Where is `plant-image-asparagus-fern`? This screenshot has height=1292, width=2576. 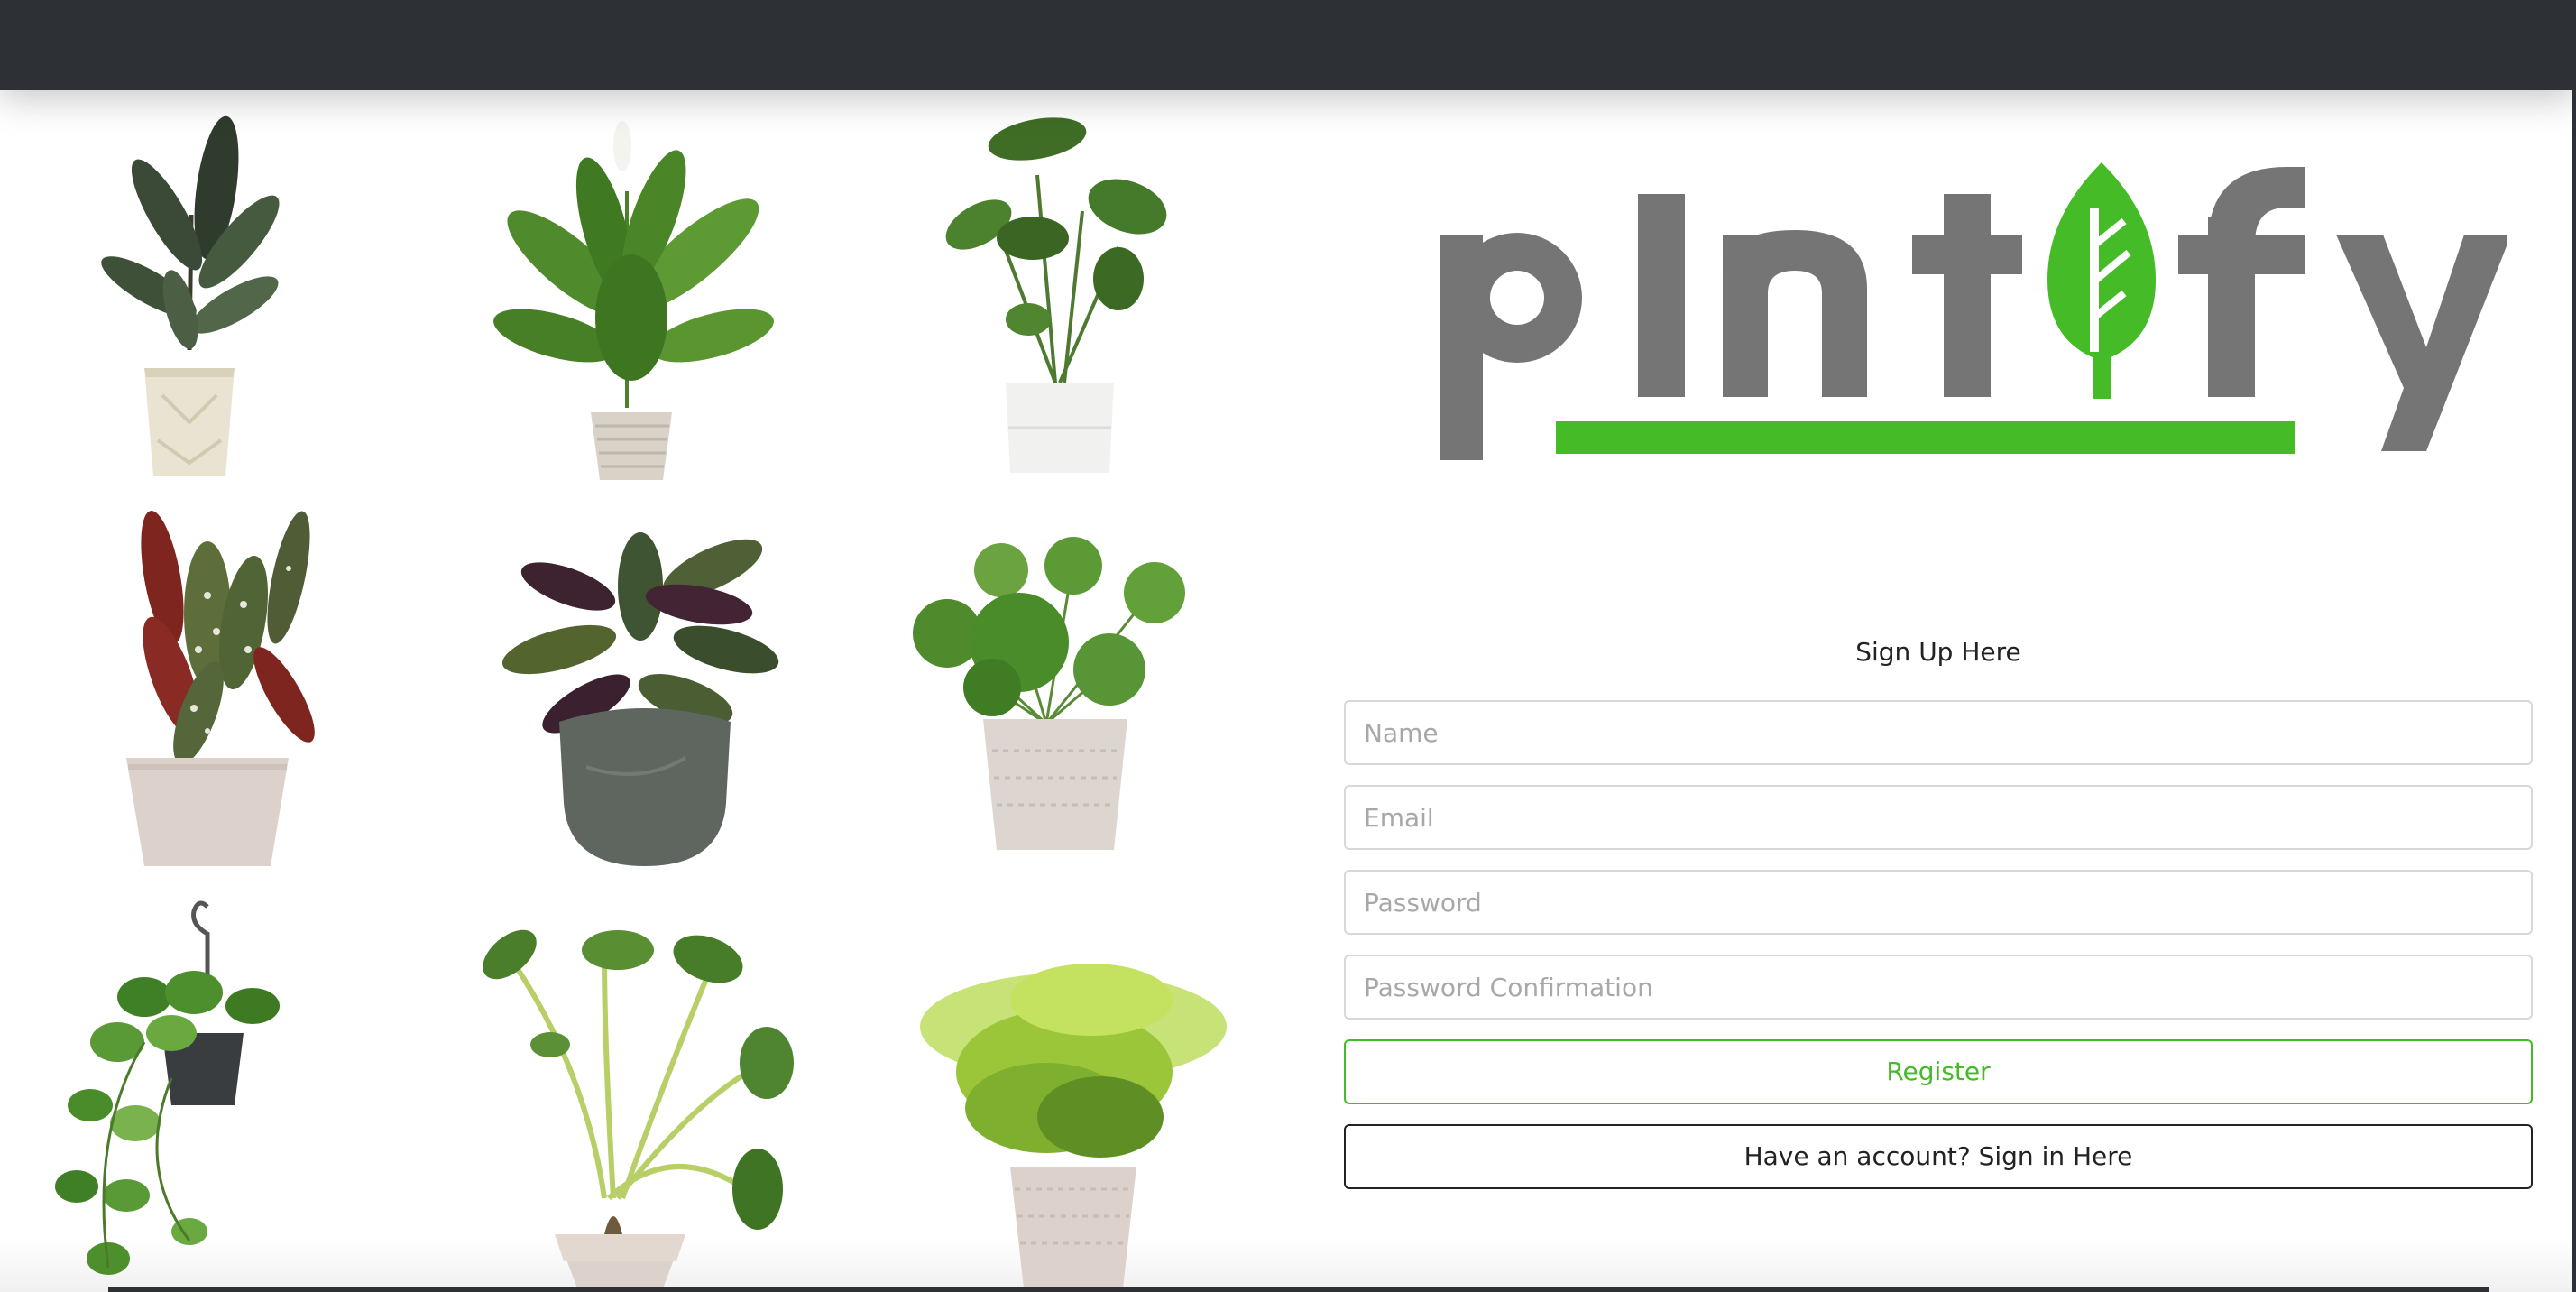
plant-image-asparagus-fern is located at coordinates (1073, 1107).